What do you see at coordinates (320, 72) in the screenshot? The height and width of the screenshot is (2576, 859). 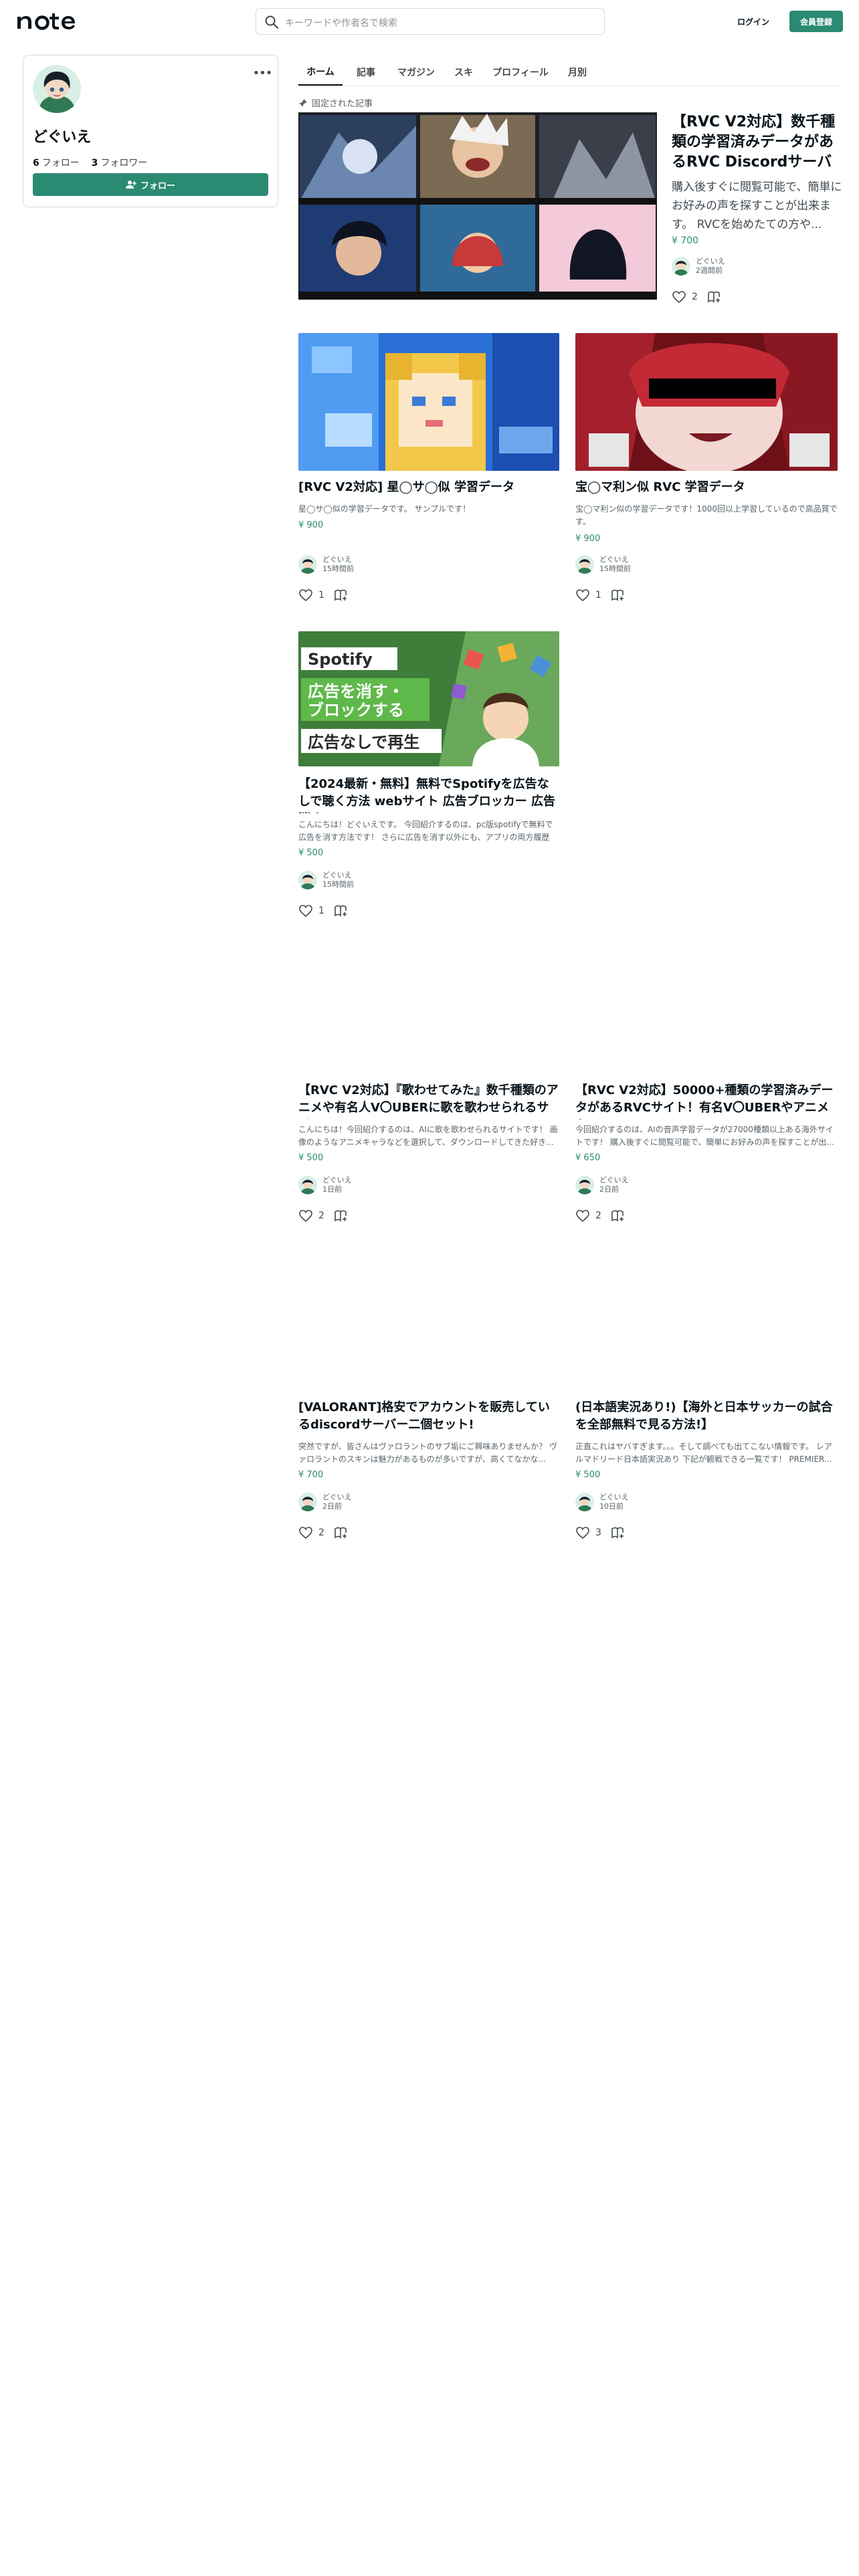 I see `tab-home: ホーム` at bounding box center [320, 72].